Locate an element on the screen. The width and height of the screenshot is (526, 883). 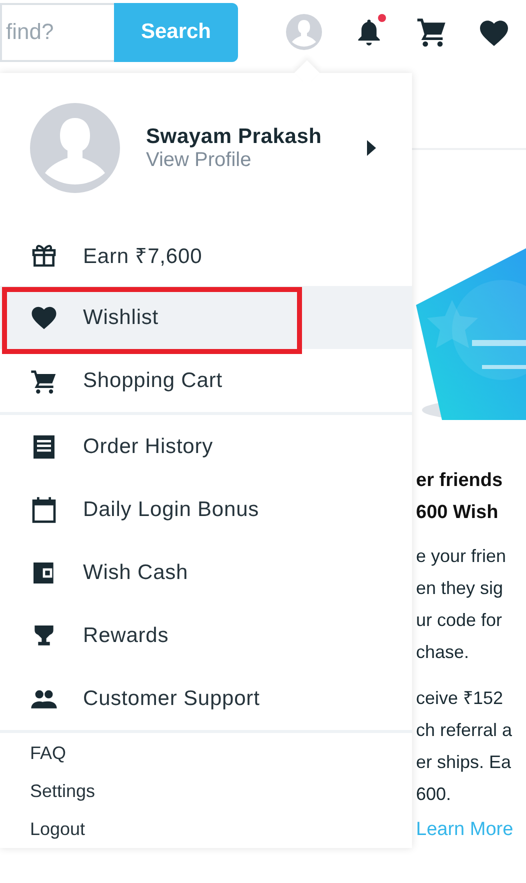
menu-item: Daily Login Bonus is located at coordinates (206, 509).